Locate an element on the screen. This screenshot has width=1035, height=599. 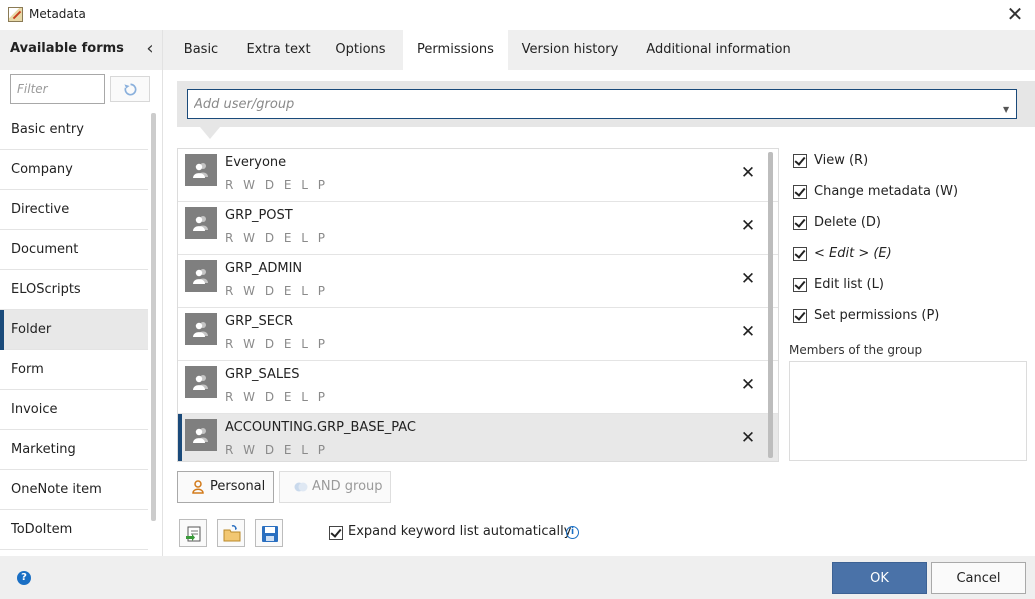
user-group-row: GRP_SECRR W D E L P✕ is located at coordinates (478, 334).